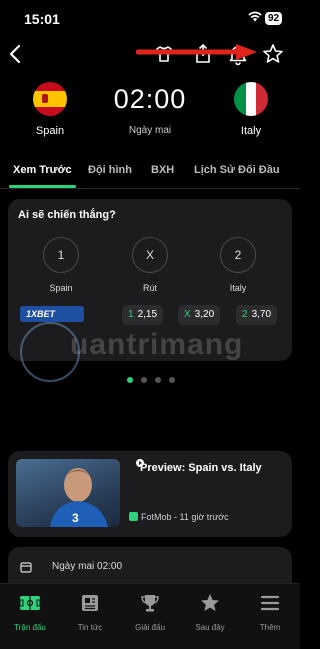 The width and height of the screenshot is (320, 649). What do you see at coordinates (157, 344) in the screenshot?
I see `watermark-text: uantrimang` at bounding box center [157, 344].